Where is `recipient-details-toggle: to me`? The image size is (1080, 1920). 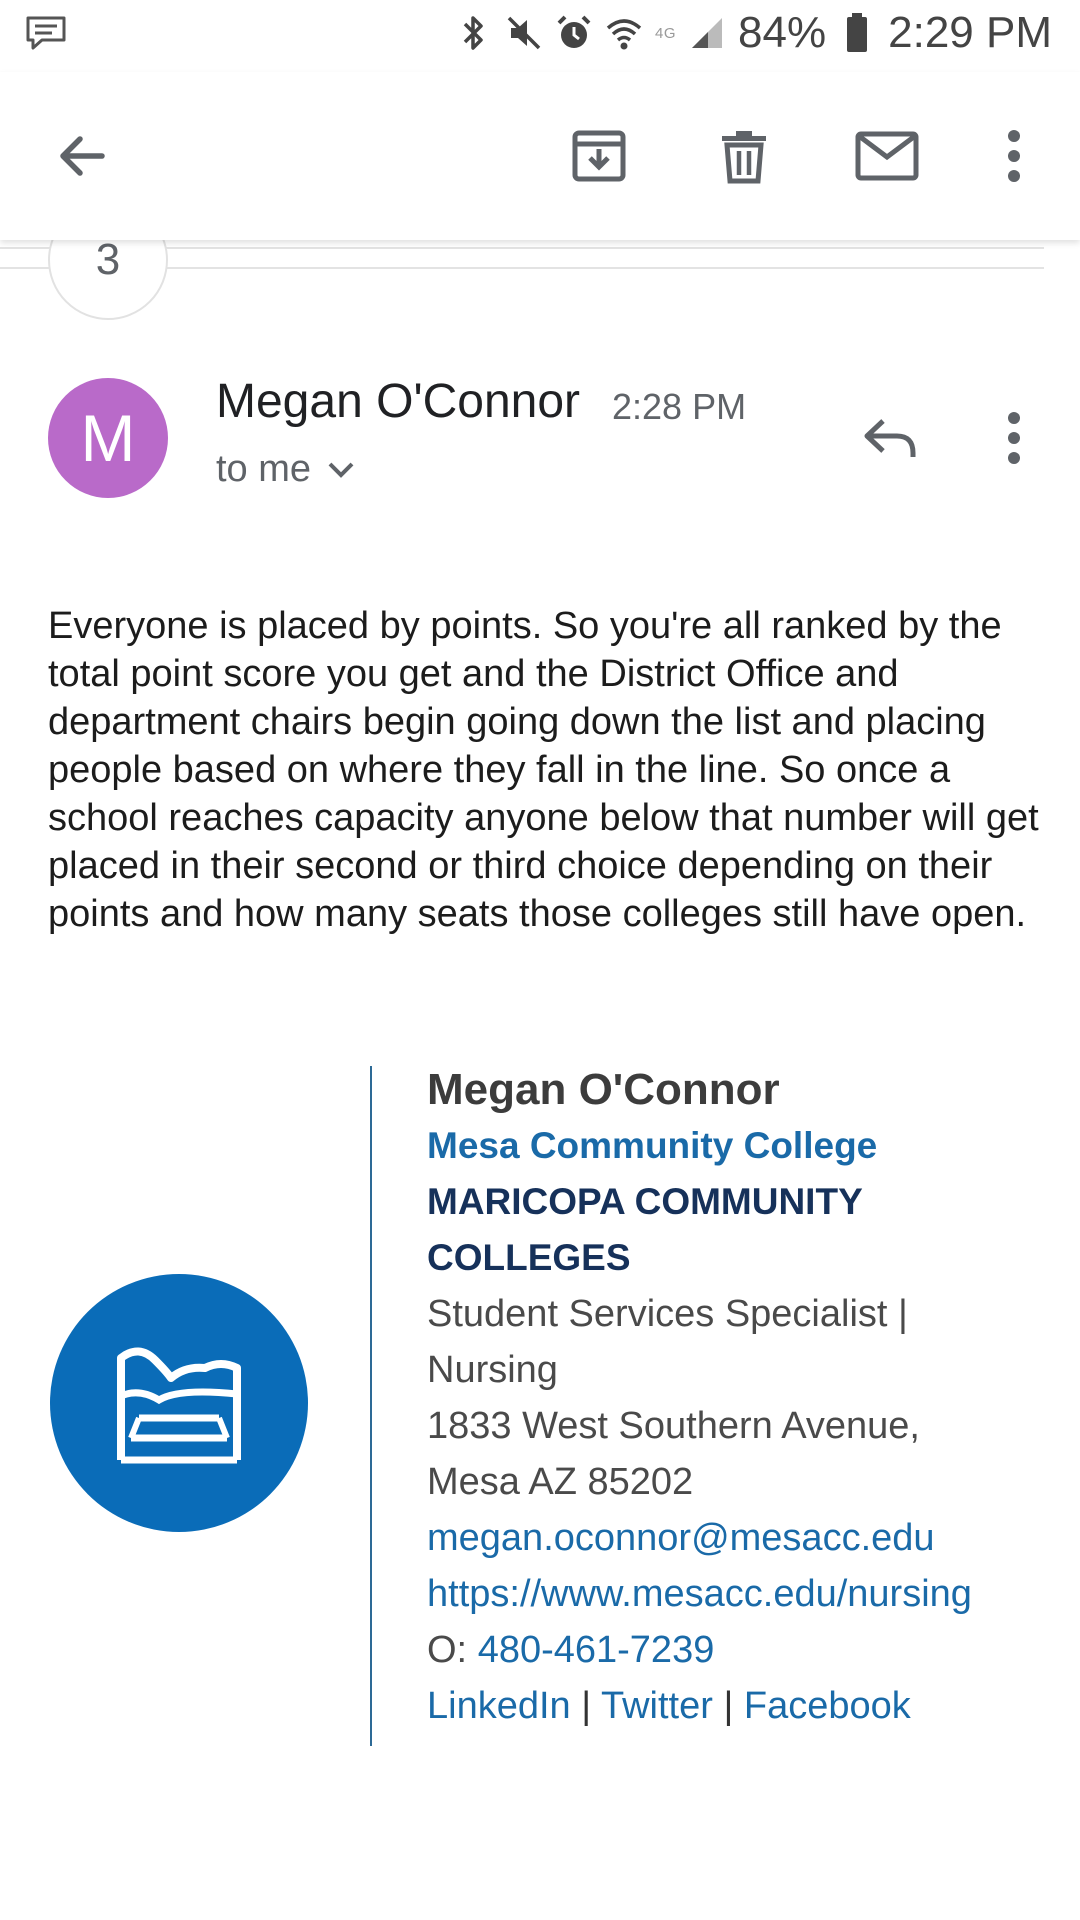 recipient-details-toggle: to me is located at coordinates (285, 469).